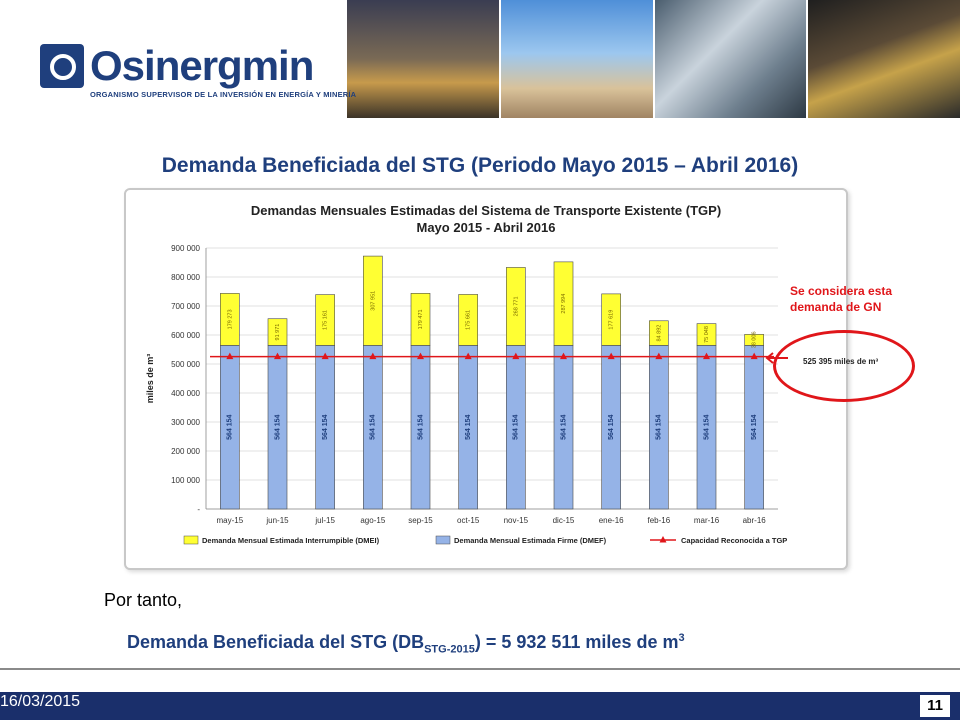 The width and height of the screenshot is (960, 720). What do you see at coordinates (516, 520) in the screenshot?
I see `x-tick-label: nov-15` at bounding box center [516, 520].